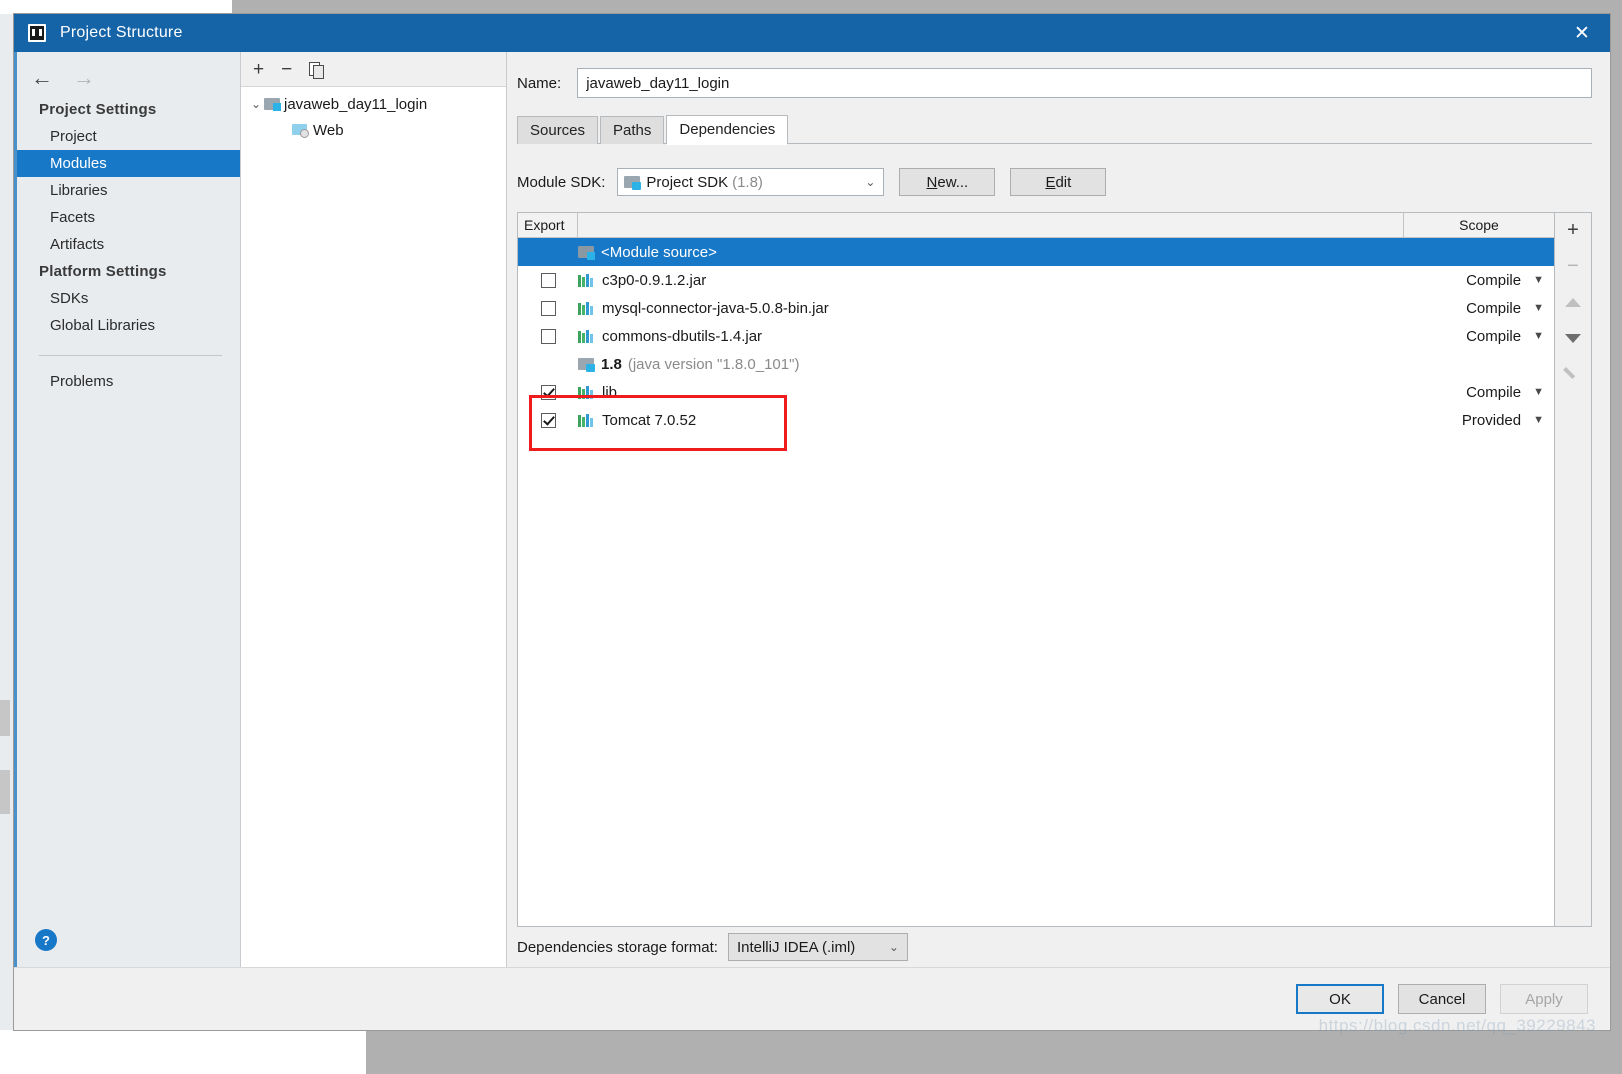 The width and height of the screenshot is (1622, 1074). What do you see at coordinates (128, 381) in the screenshot?
I see `sidebar-item-problems: Problems` at bounding box center [128, 381].